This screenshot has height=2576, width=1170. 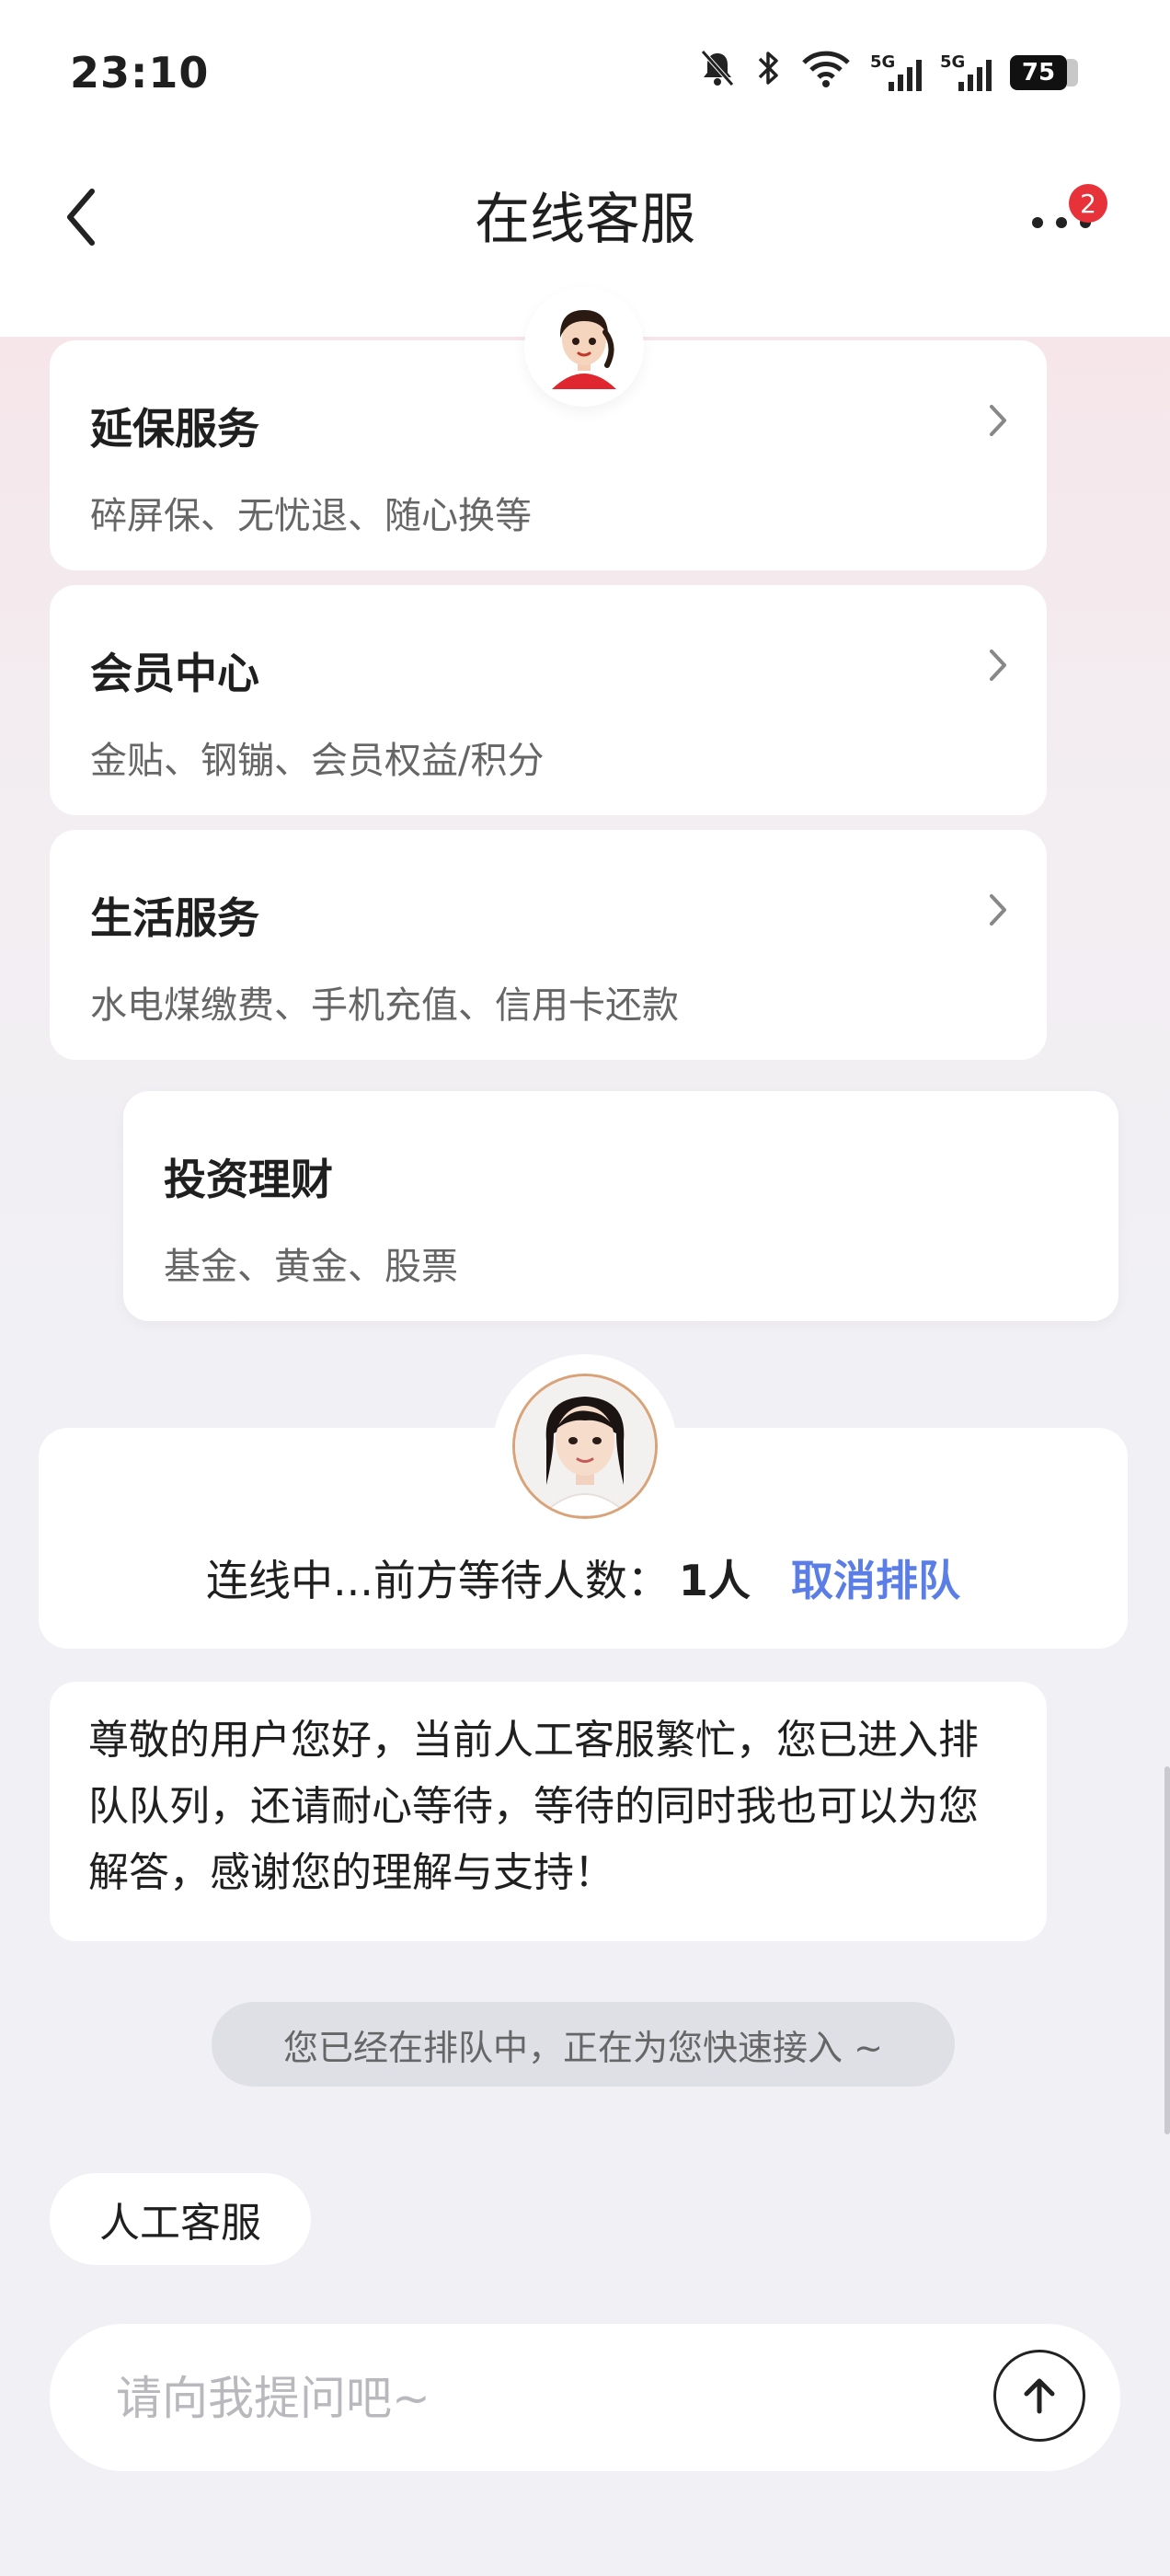 What do you see at coordinates (140, 73) in the screenshot?
I see `status-time: 23:10` at bounding box center [140, 73].